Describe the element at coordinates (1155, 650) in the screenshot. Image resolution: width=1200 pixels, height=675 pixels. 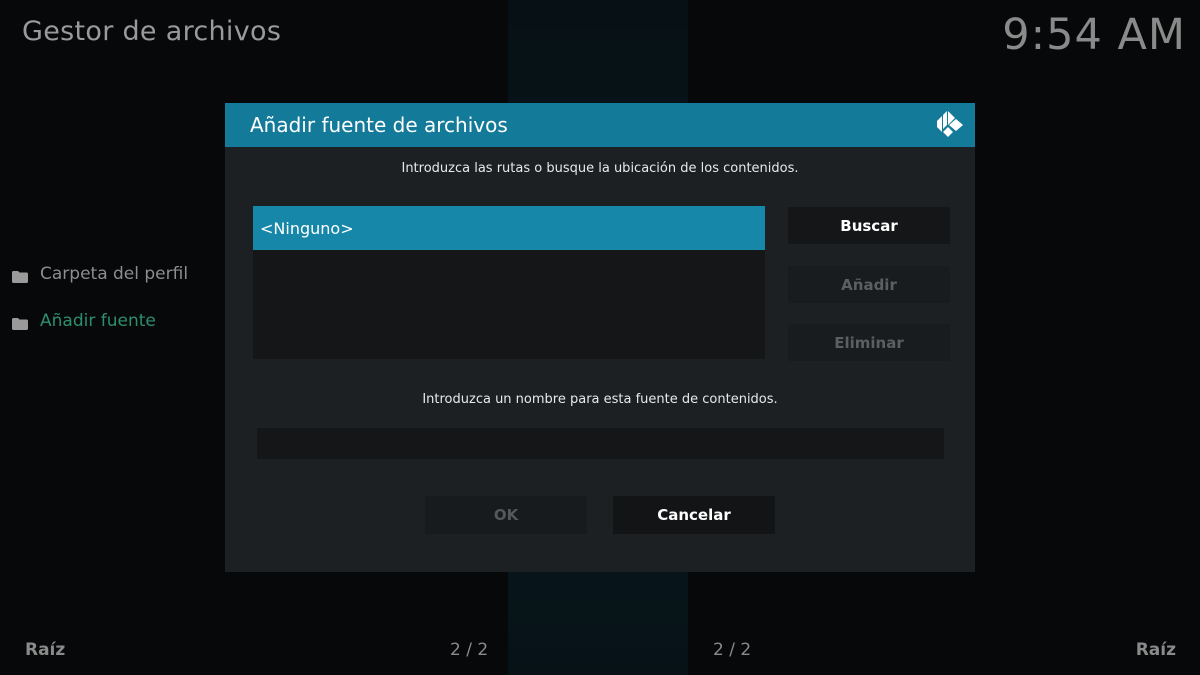
I see `footer-right-label: Raíz` at that location.